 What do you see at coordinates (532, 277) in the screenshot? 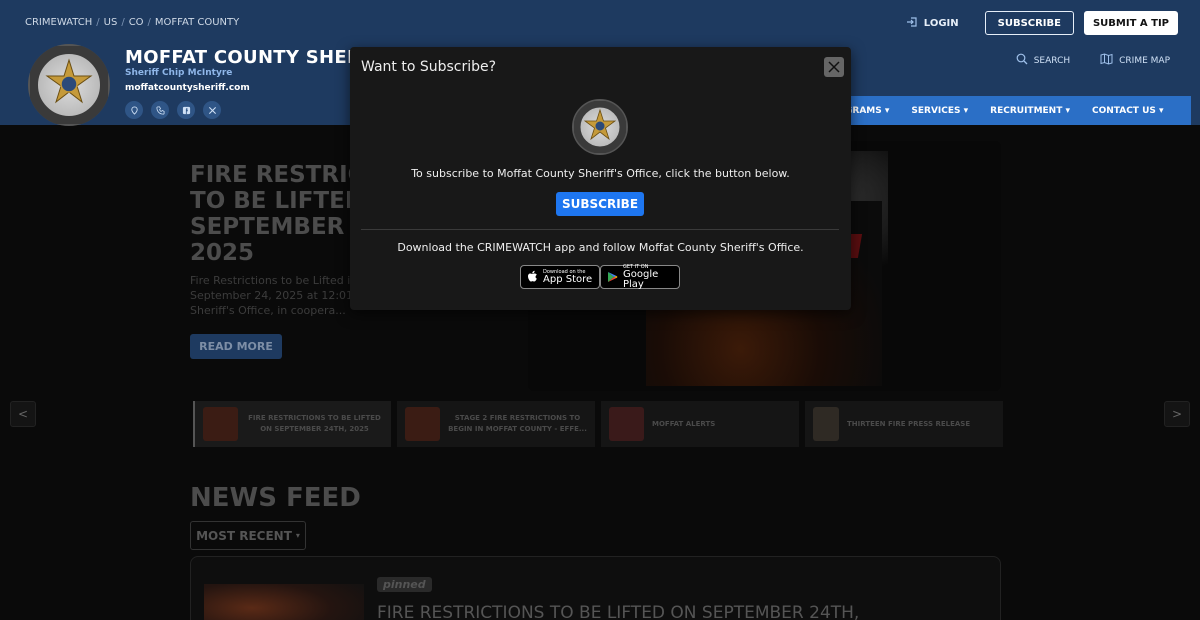
I see `apple-icon` at bounding box center [532, 277].